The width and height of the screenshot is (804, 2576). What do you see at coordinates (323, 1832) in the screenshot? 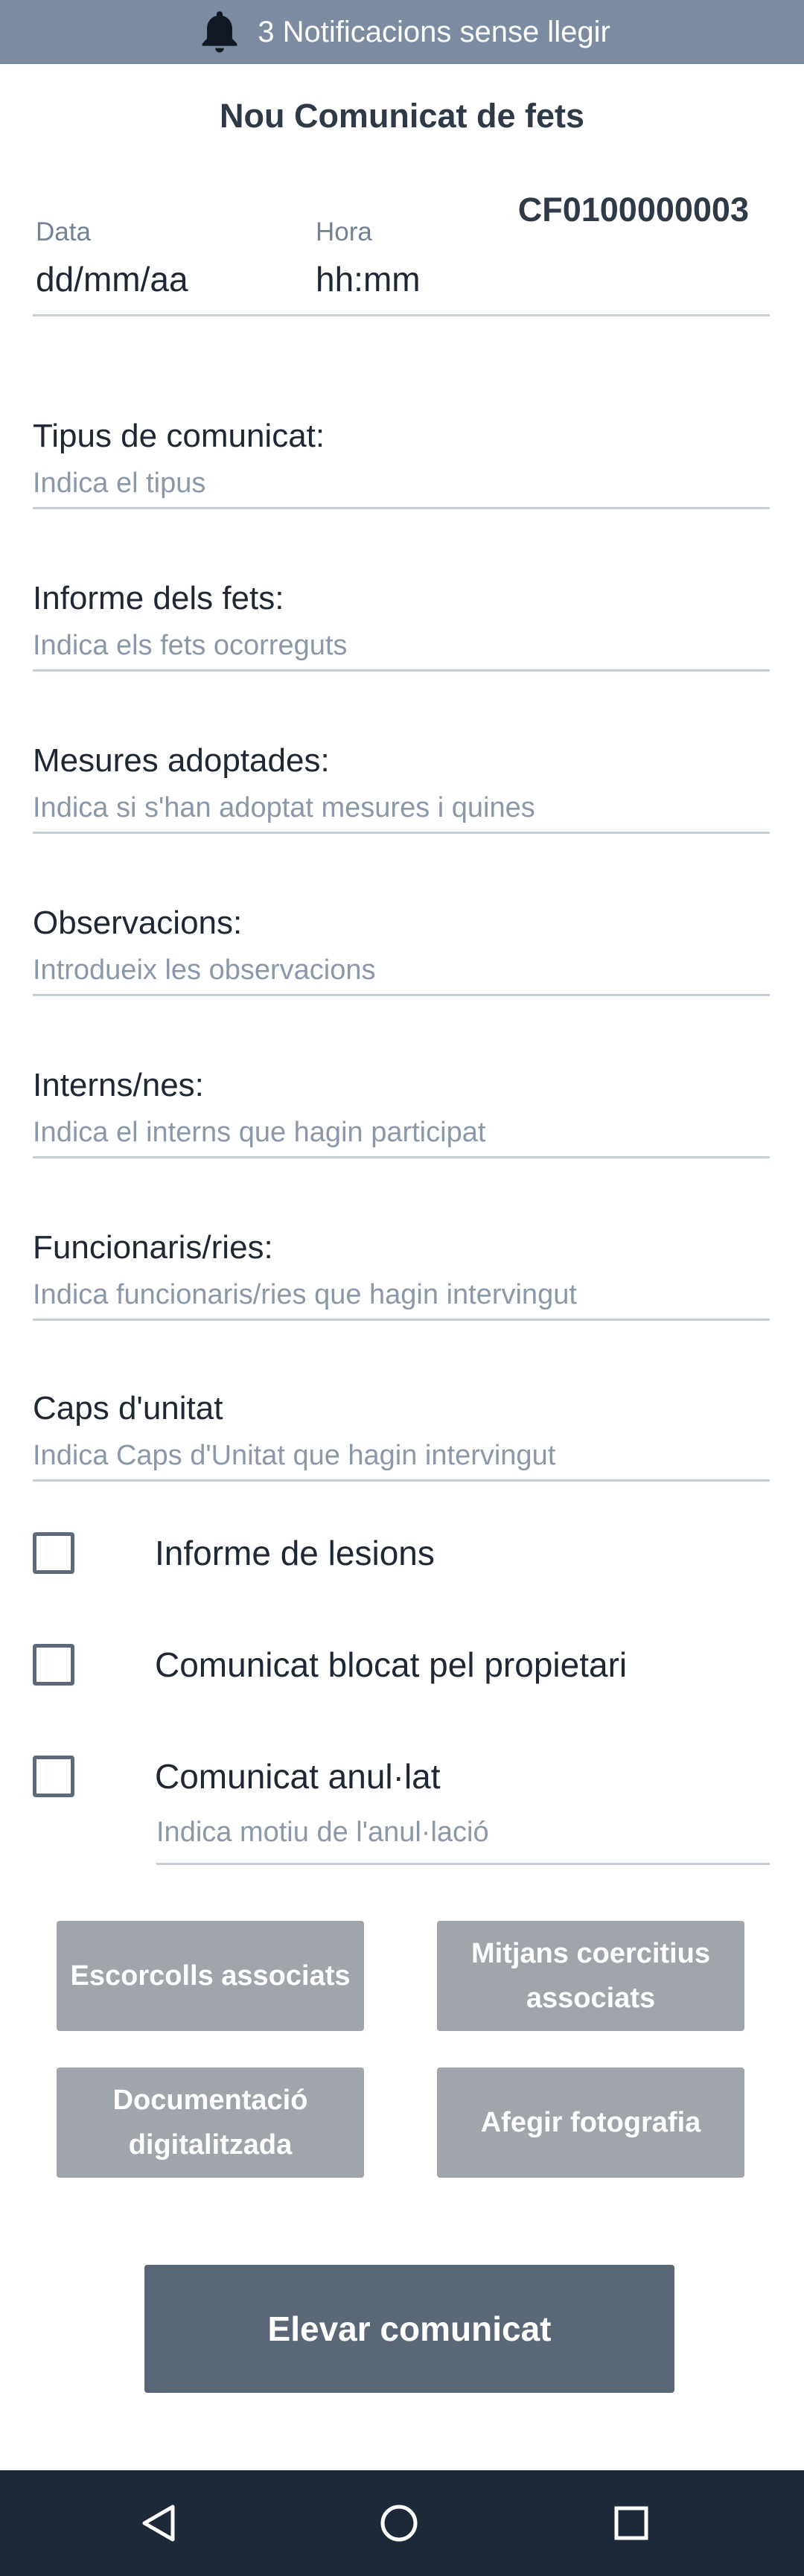
I see `annulment-reason-input: Indica motiu de l'anul·lació` at bounding box center [323, 1832].